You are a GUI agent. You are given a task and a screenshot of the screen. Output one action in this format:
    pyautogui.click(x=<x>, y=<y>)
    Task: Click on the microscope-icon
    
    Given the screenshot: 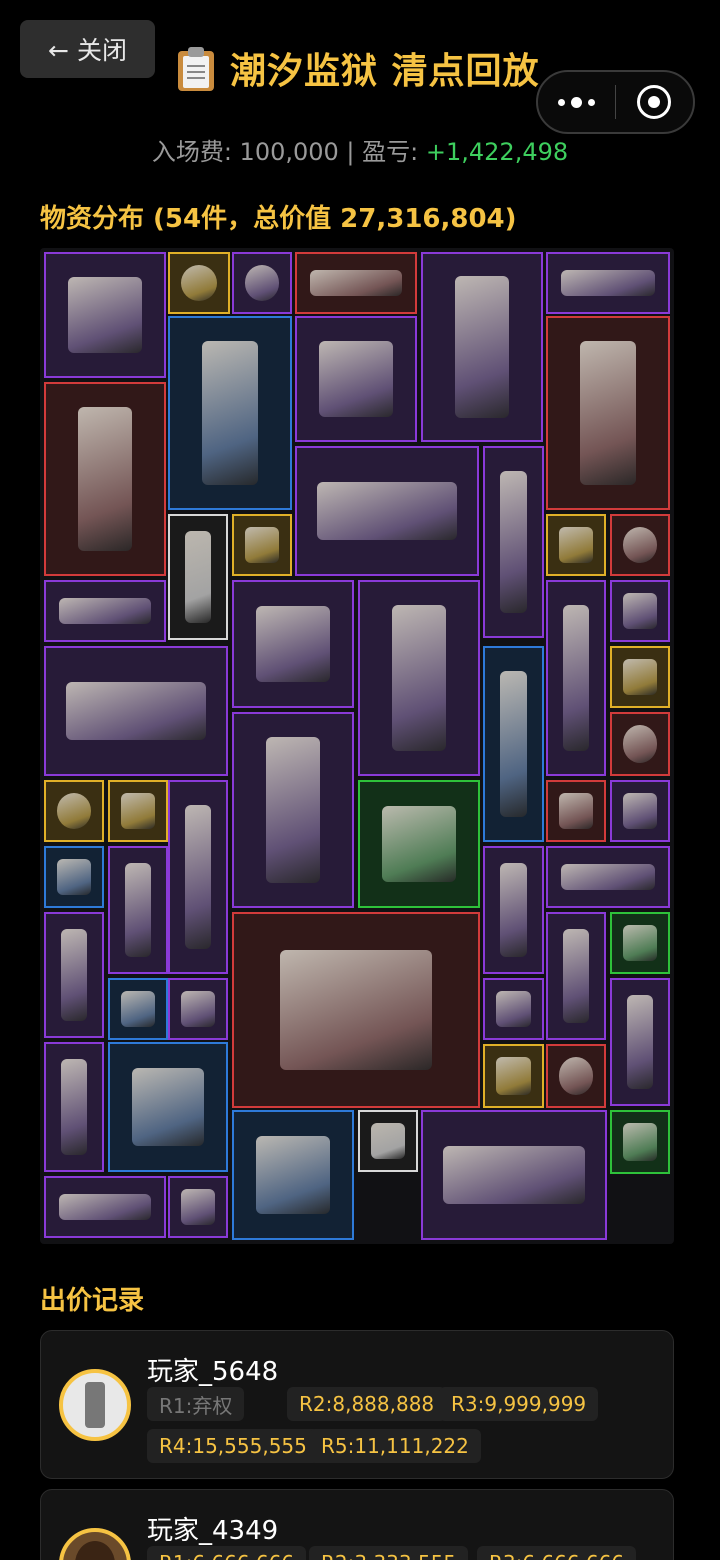 What is the action you would take?
    pyautogui.click(x=513, y=744)
    